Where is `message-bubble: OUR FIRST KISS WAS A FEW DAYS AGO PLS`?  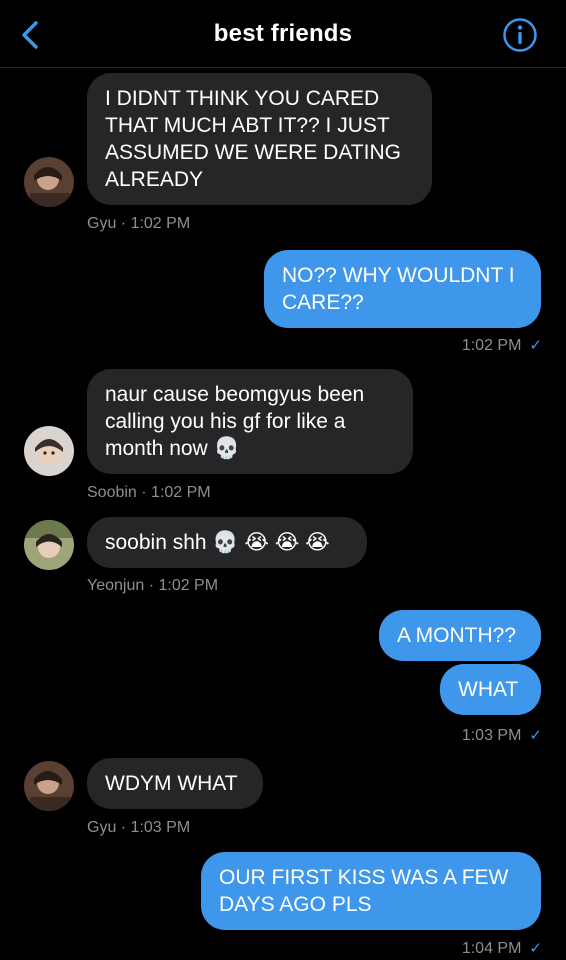 message-bubble: OUR FIRST KISS WAS A FEW DAYS AGO PLS is located at coordinates (371, 891).